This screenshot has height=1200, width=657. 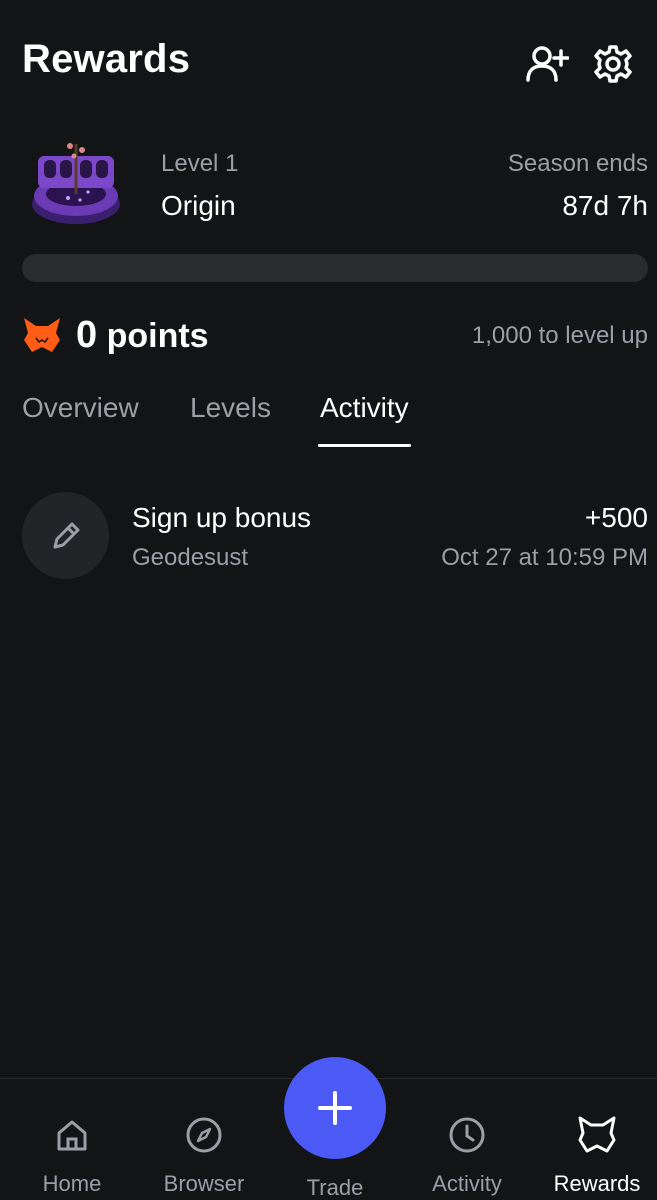 What do you see at coordinates (200, 163) in the screenshot?
I see `level-number: Level 1` at bounding box center [200, 163].